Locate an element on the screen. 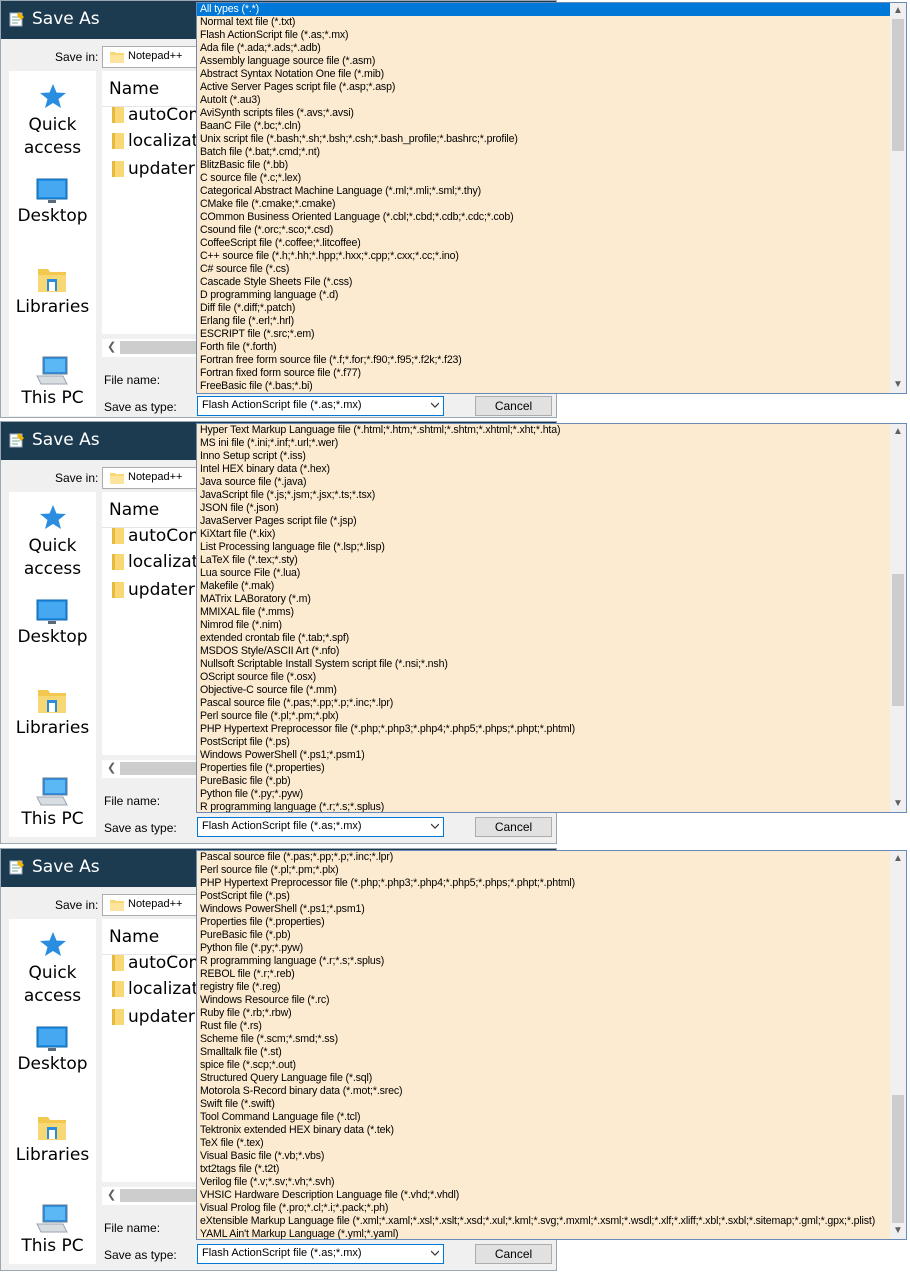 The height and width of the screenshot is (1274, 910). file-type-option: ESCRIPT file (*.src;*.em) is located at coordinates (543, 334).